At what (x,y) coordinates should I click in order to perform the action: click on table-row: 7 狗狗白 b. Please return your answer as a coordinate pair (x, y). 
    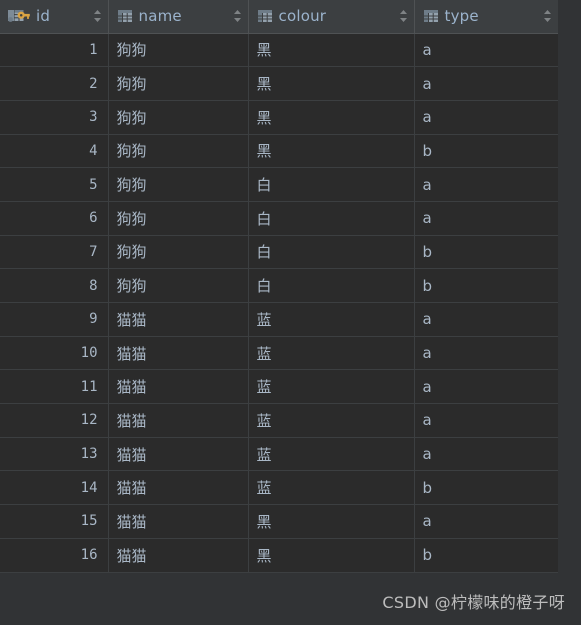
    Looking at the image, I should click on (279, 252).